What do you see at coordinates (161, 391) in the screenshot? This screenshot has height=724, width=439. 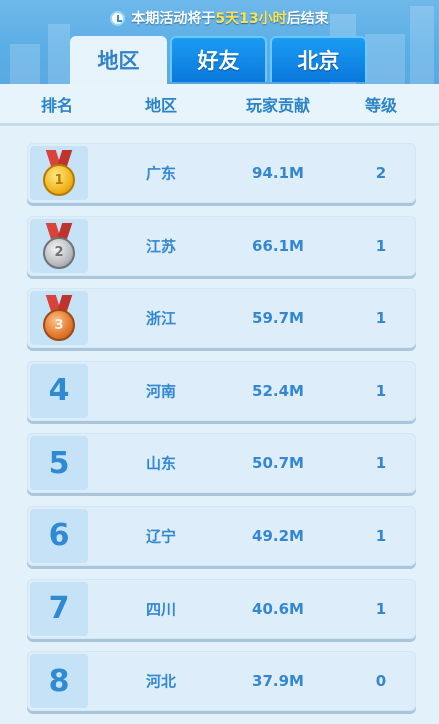 I see `region-name: 河南` at bounding box center [161, 391].